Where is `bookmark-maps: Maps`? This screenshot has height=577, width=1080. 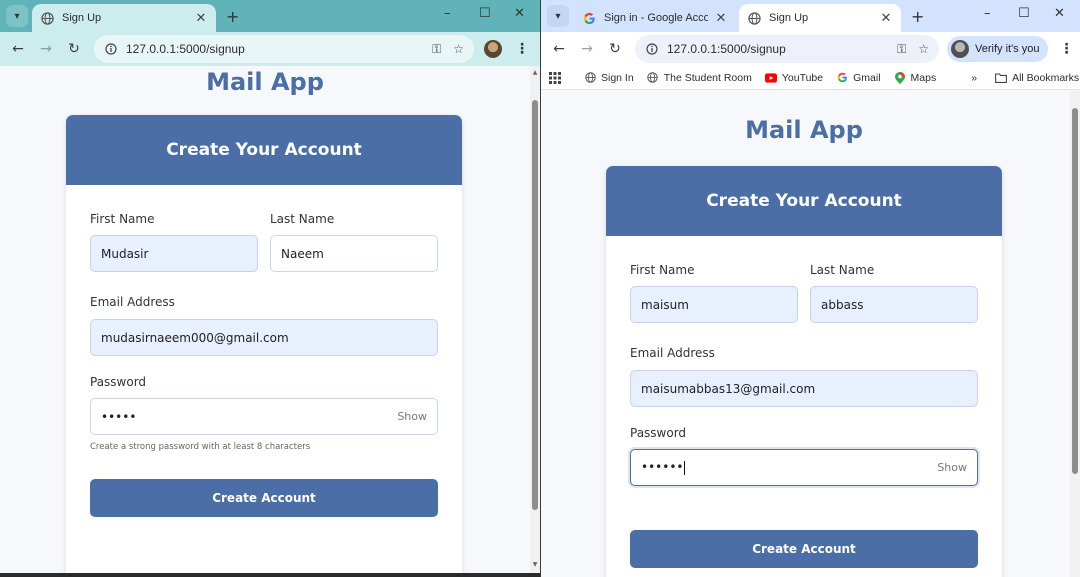 bookmark-maps: Maps is located at coordinates (915, 77).